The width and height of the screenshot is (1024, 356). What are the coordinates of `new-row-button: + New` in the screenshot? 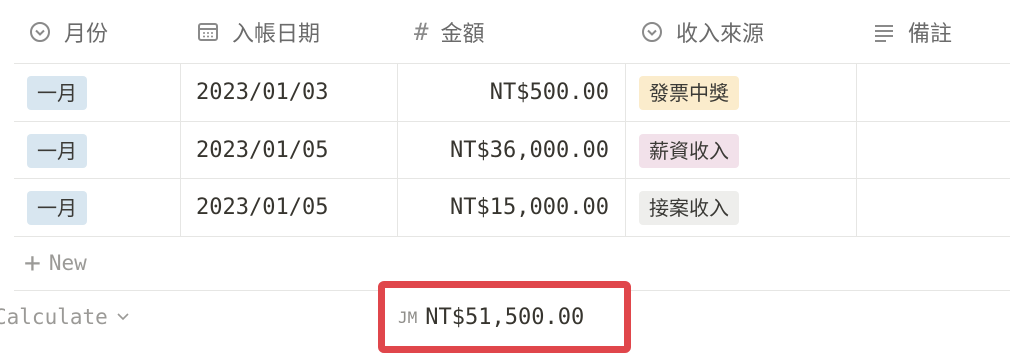 It's located at (50, 263).